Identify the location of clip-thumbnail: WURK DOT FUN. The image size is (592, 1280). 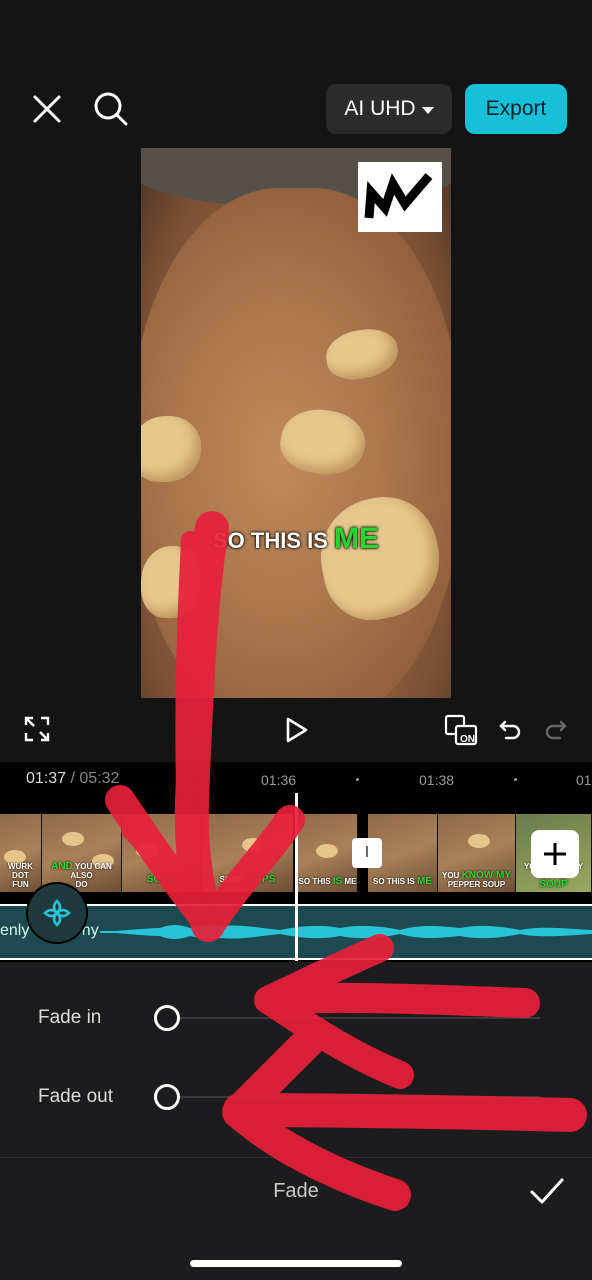
(21, 853).